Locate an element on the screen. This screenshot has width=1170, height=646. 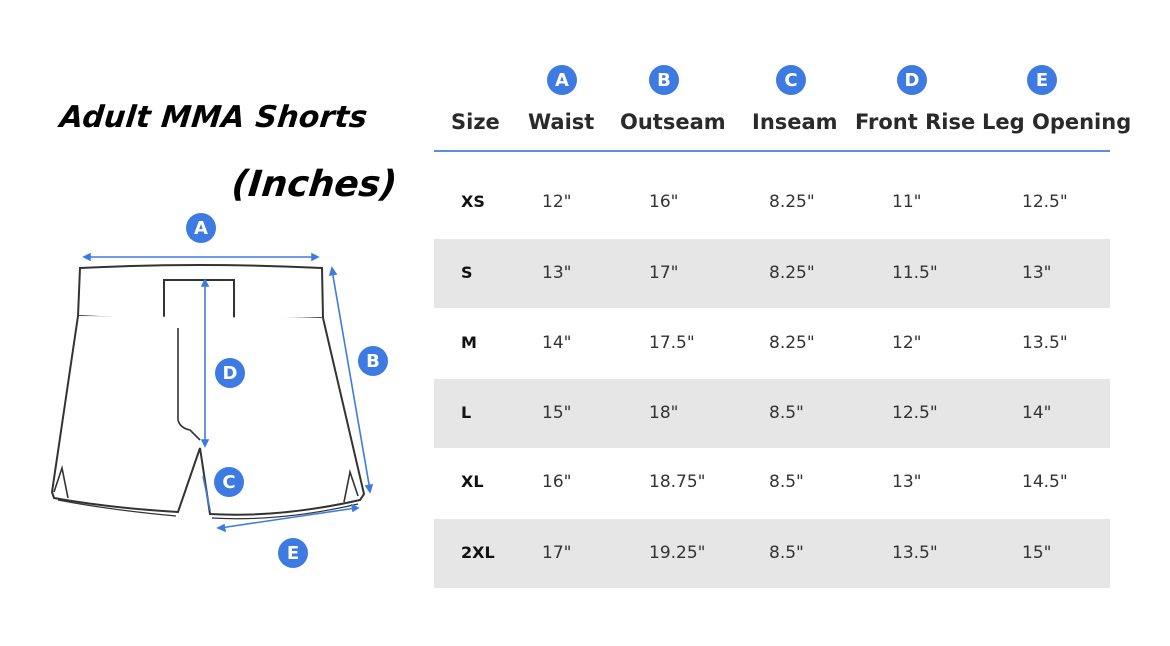
cell-size: 2XL is located at coordinates (478, 552).